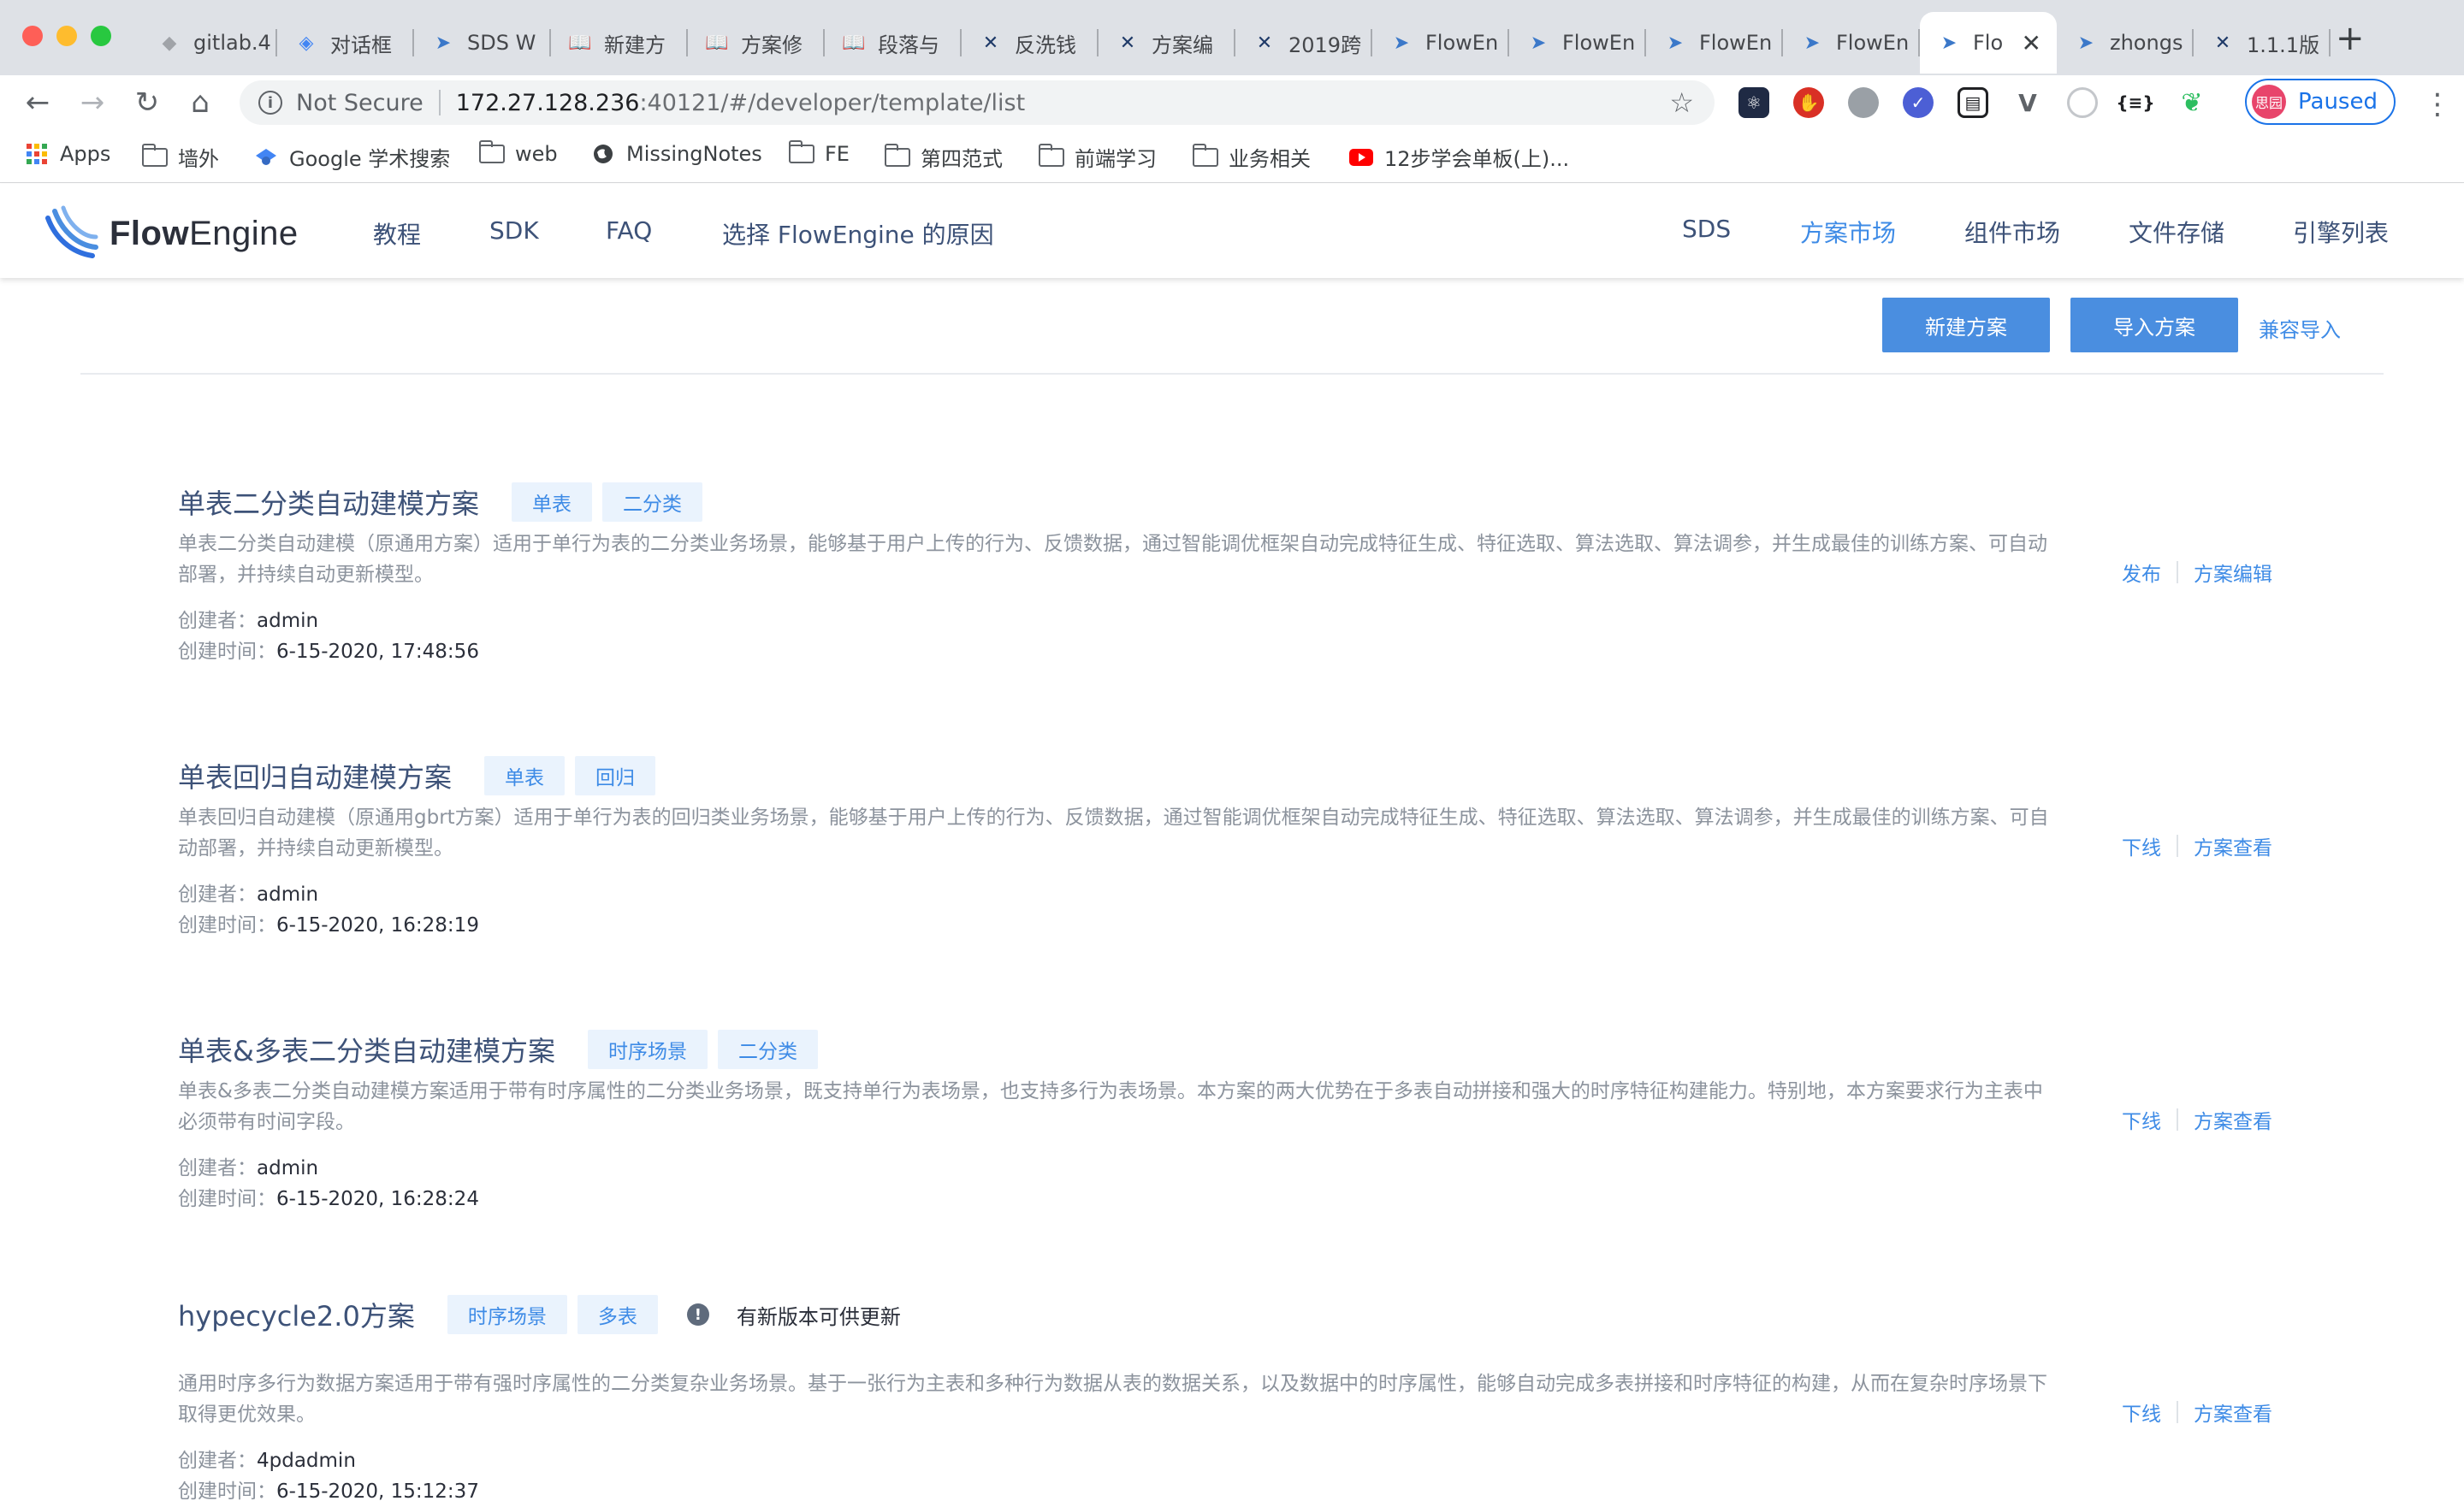 The height and width of the screenshot is (1507, 2464). I want to click on browser-tab: ✕ 1.1.1版, so click(2262, 43).